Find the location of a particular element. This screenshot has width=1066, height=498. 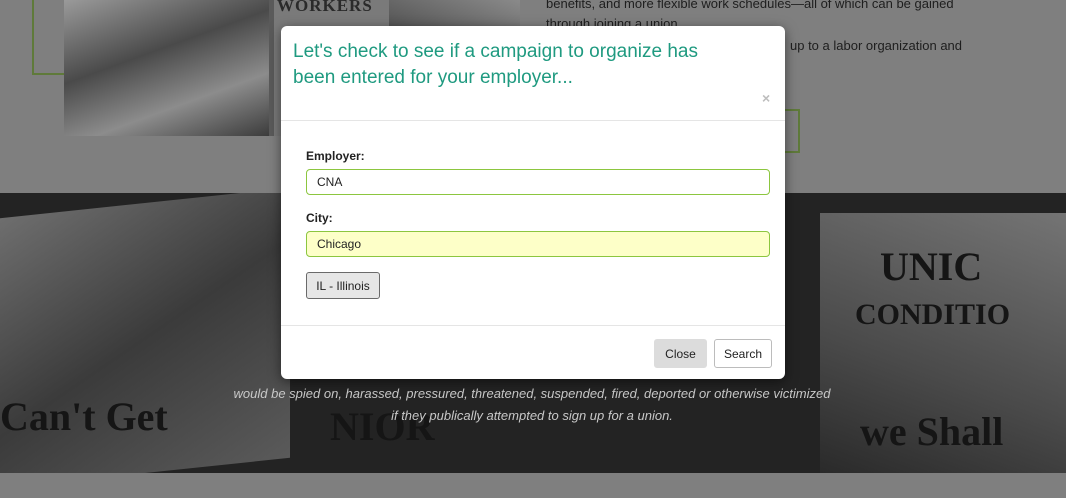

close-button: Close is located at coordinates (680, 353).